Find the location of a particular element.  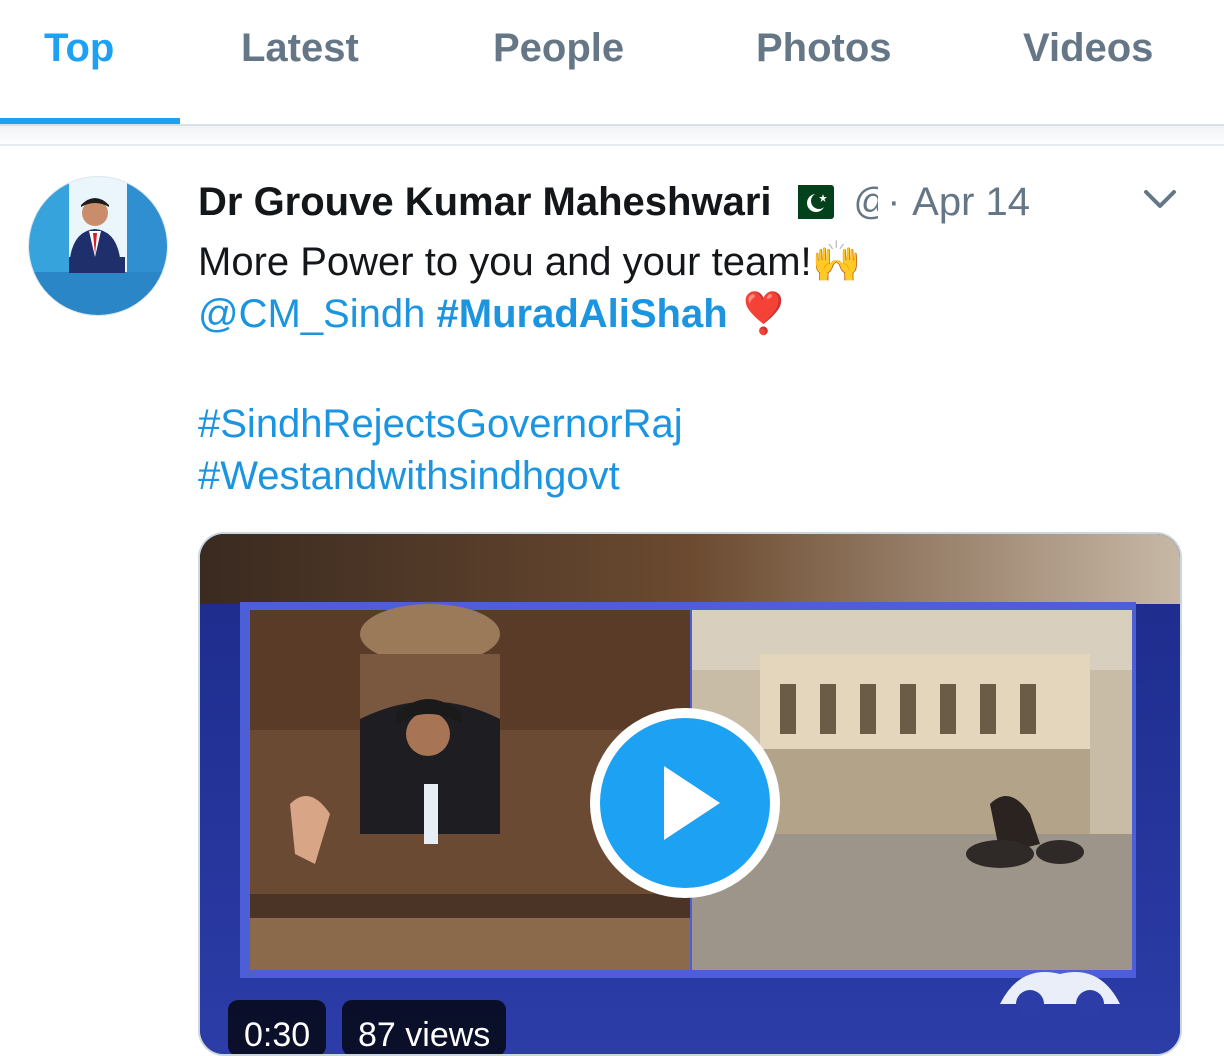

tab-photos: Photos is located at coordinates (824, 48).